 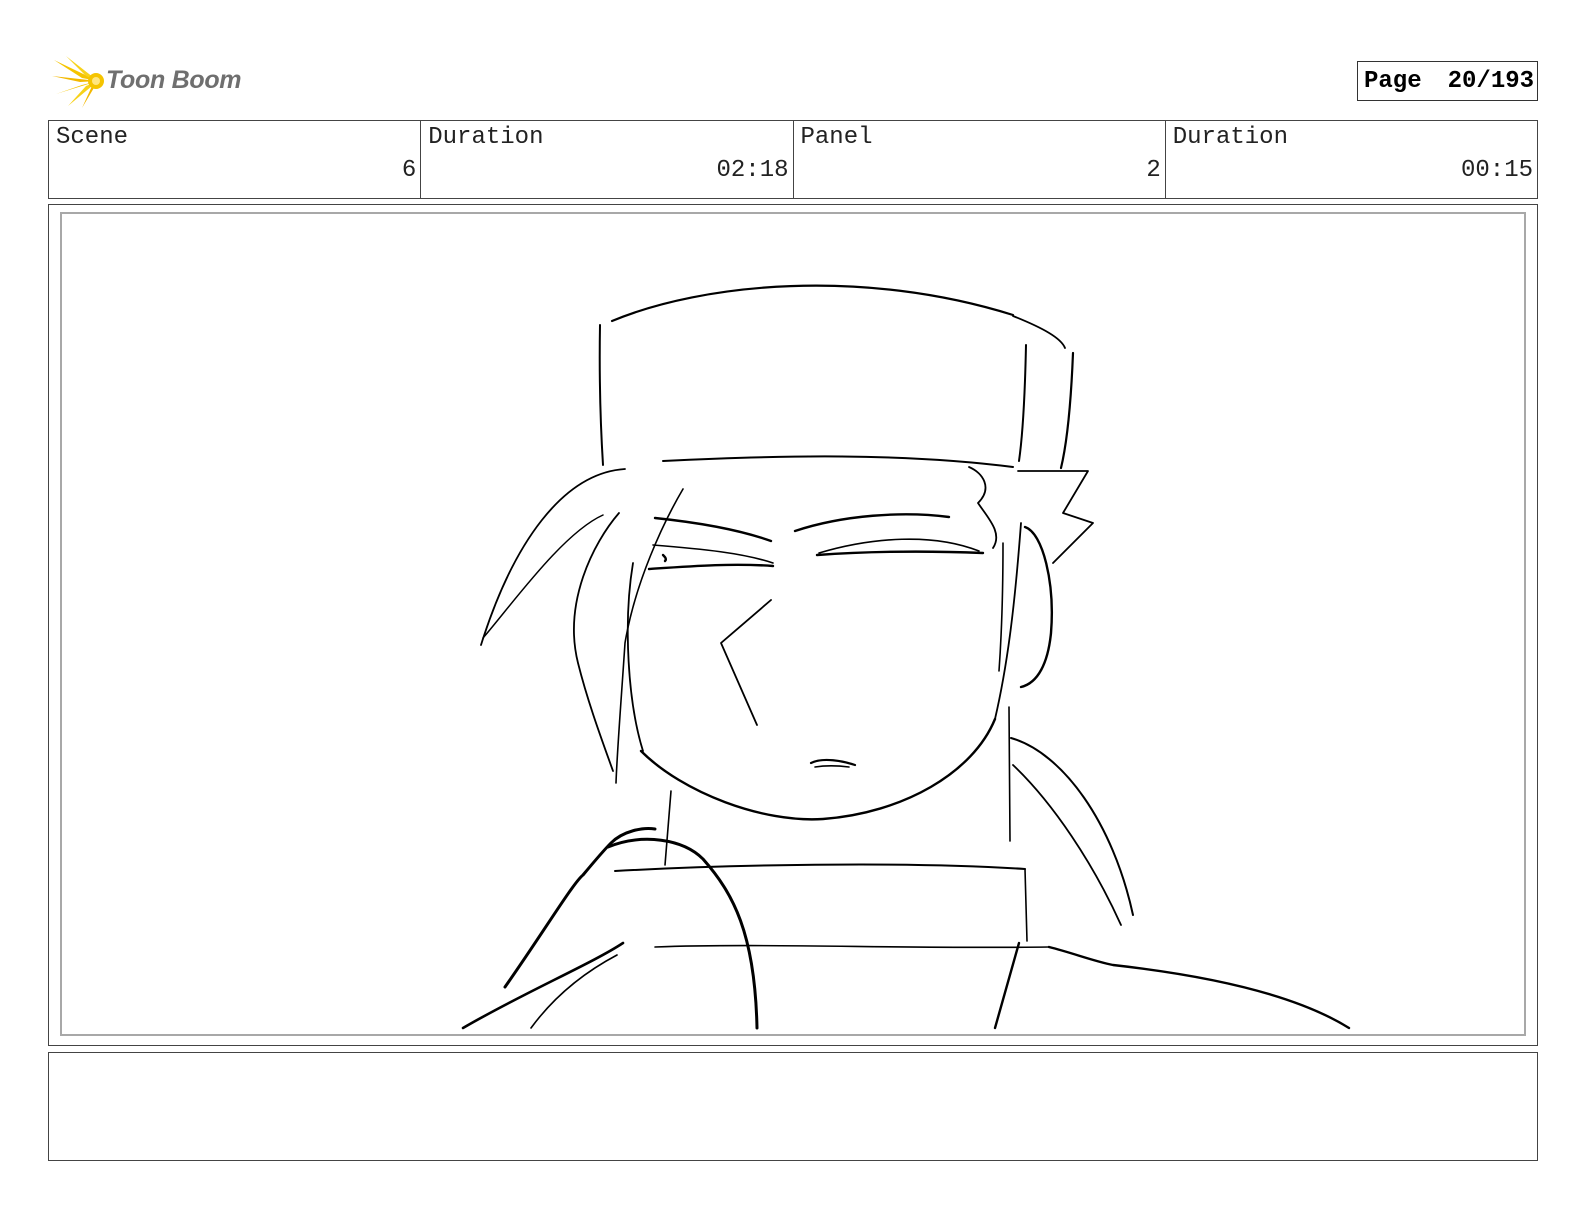 I want to click on page-label: Page, so click(x=1393, y=81).